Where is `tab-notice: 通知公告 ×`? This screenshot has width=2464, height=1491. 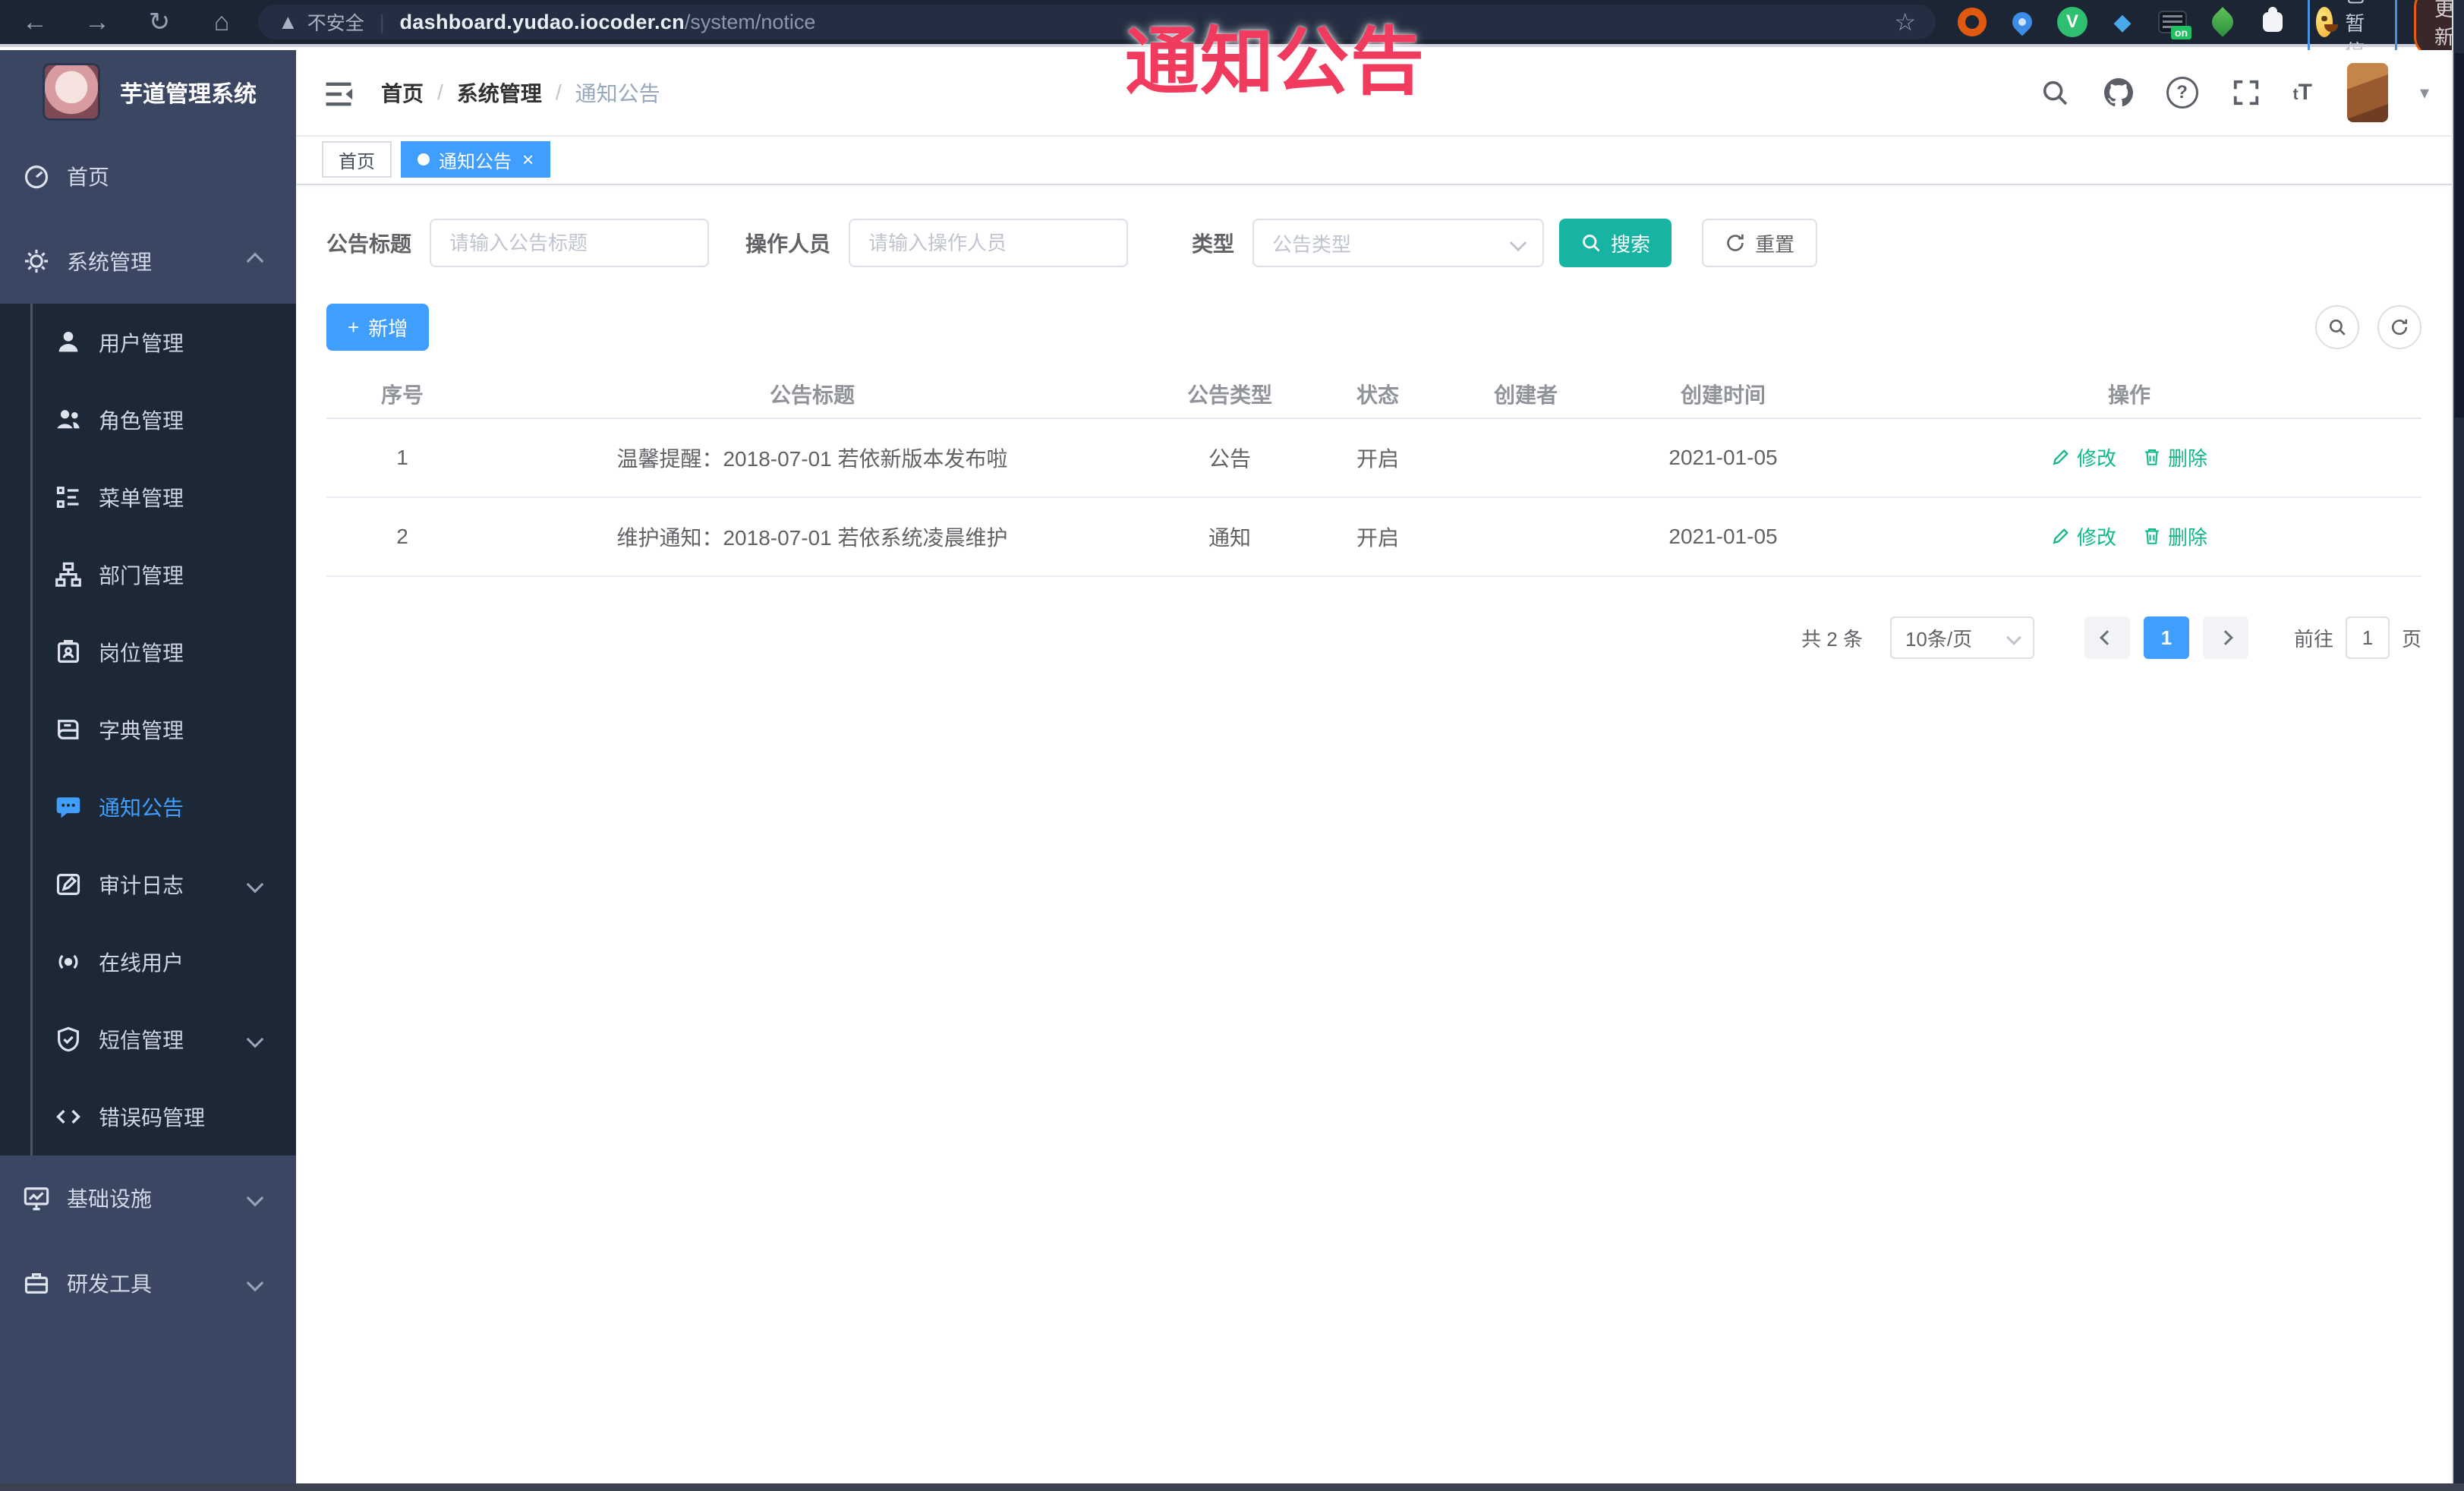 tab-notice: 通知公告 × is located at coordinates (476, 159).